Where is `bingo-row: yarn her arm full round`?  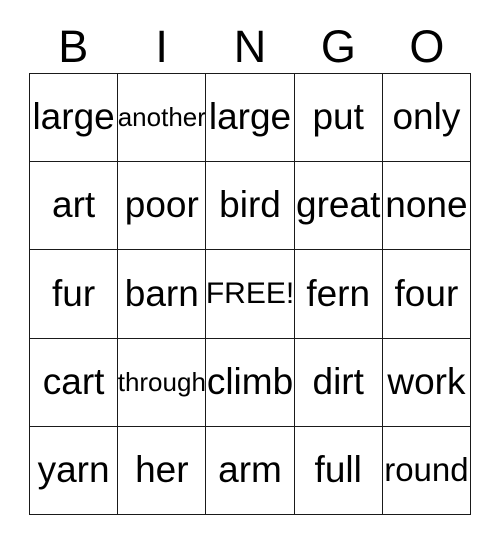
bingo-row: yarn her arm full round is located at coordinates (251, 471).